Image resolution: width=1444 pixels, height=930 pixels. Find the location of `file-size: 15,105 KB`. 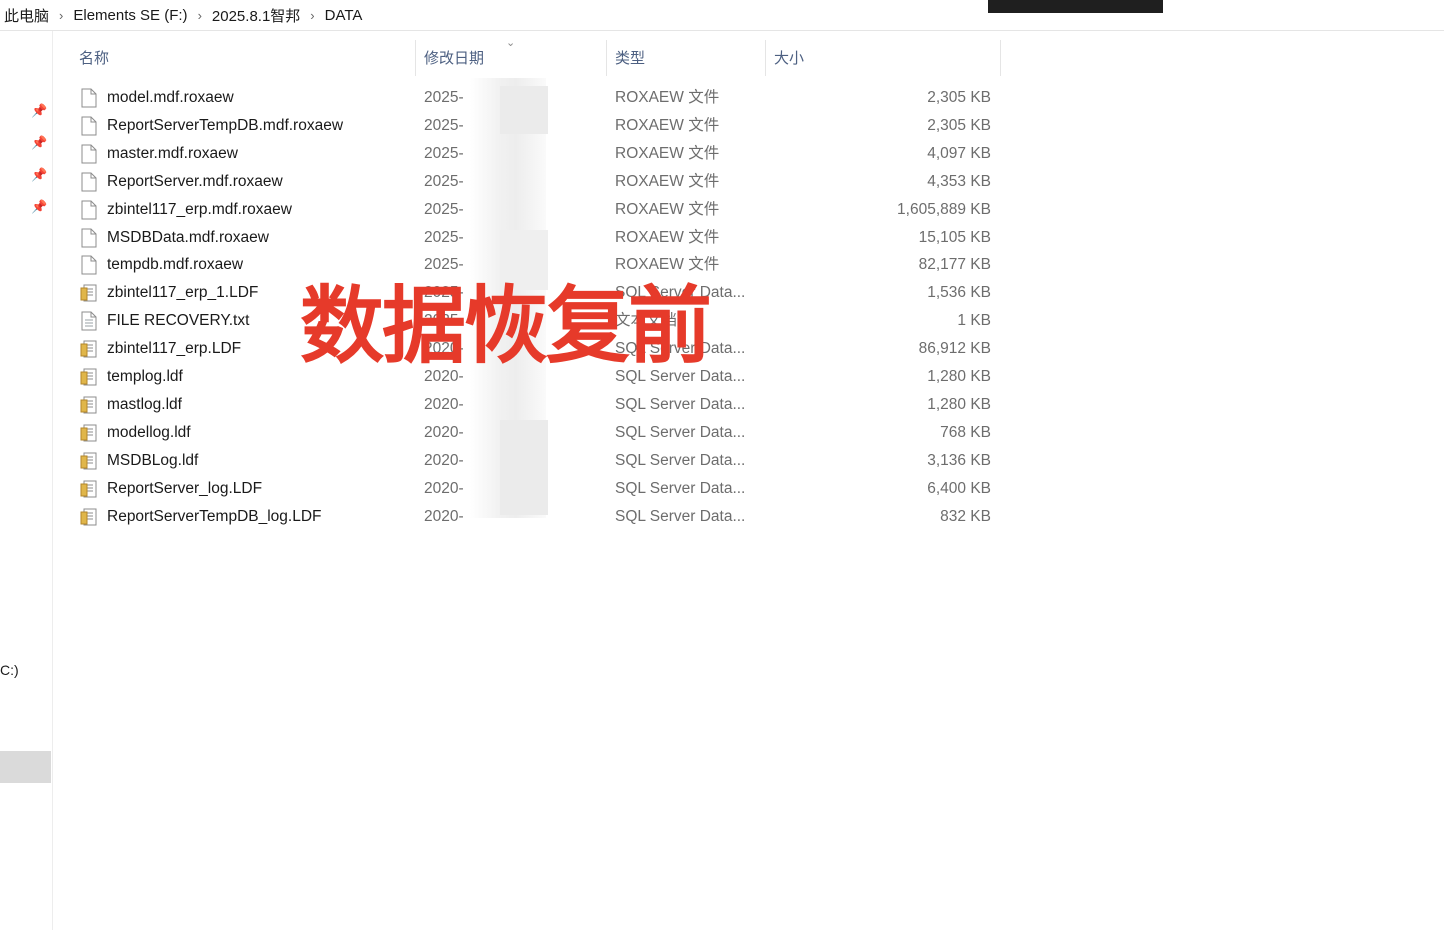

file-size: 15,105 KB is located at coordinates (954, 237).